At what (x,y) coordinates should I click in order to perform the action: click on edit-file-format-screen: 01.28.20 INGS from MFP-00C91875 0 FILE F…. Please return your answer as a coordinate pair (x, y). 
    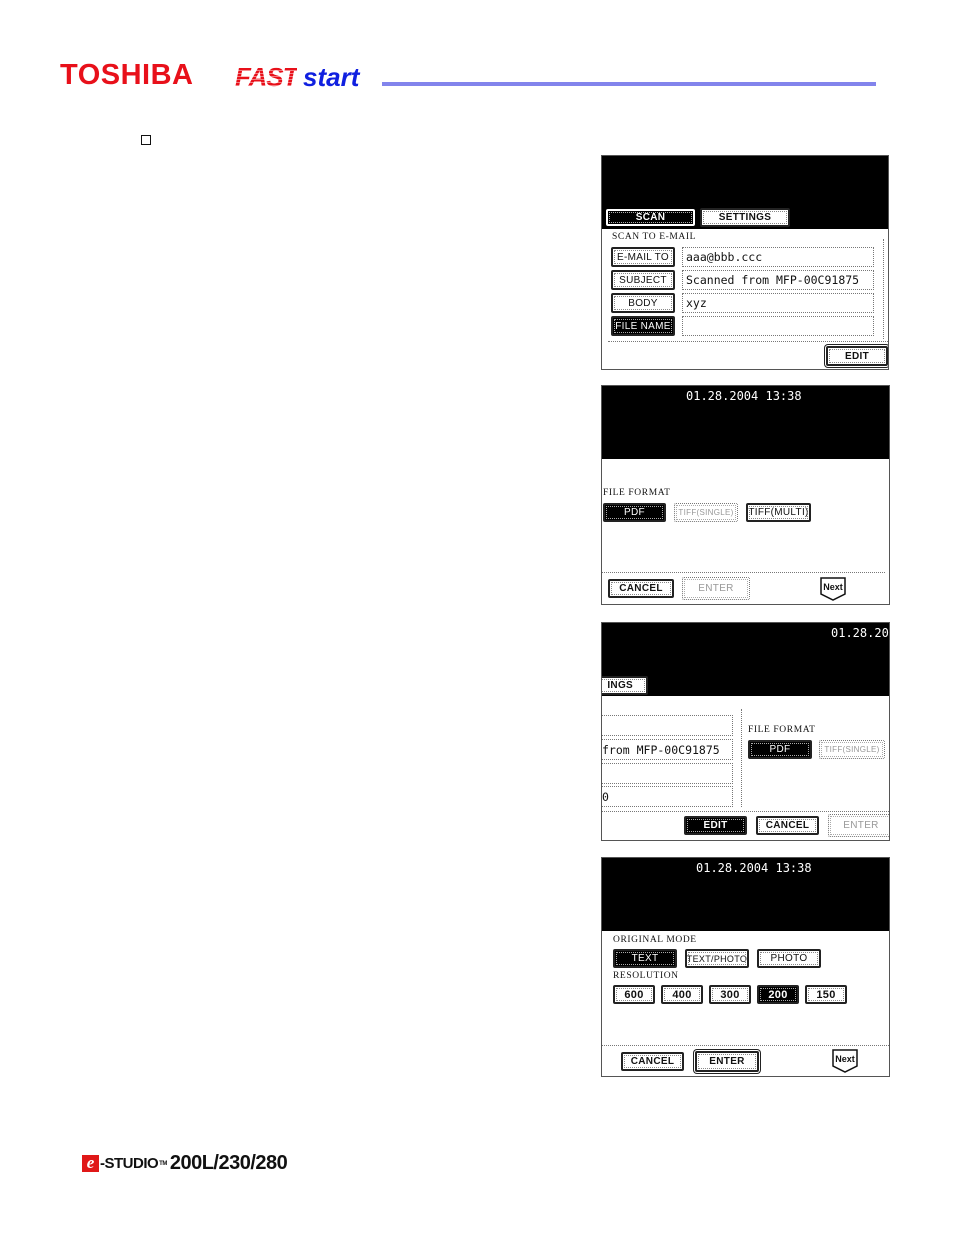
    Looking at the image, I should click on (745, 731).